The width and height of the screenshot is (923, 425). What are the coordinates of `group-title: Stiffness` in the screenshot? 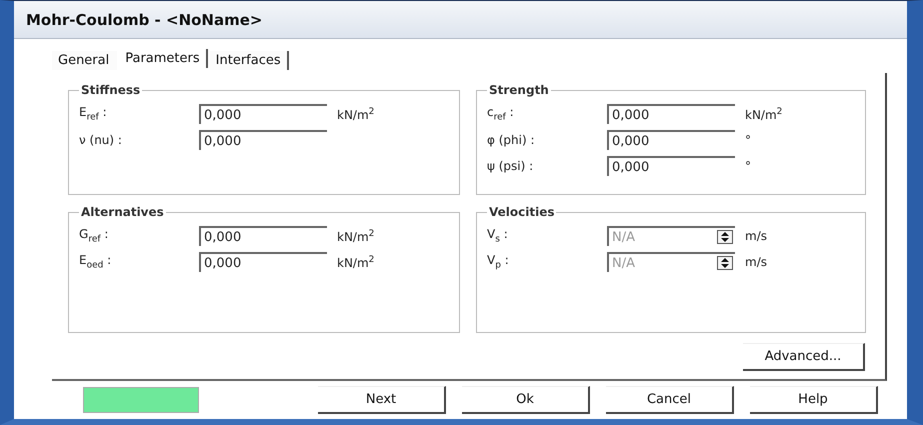 It's located at (111, 90).